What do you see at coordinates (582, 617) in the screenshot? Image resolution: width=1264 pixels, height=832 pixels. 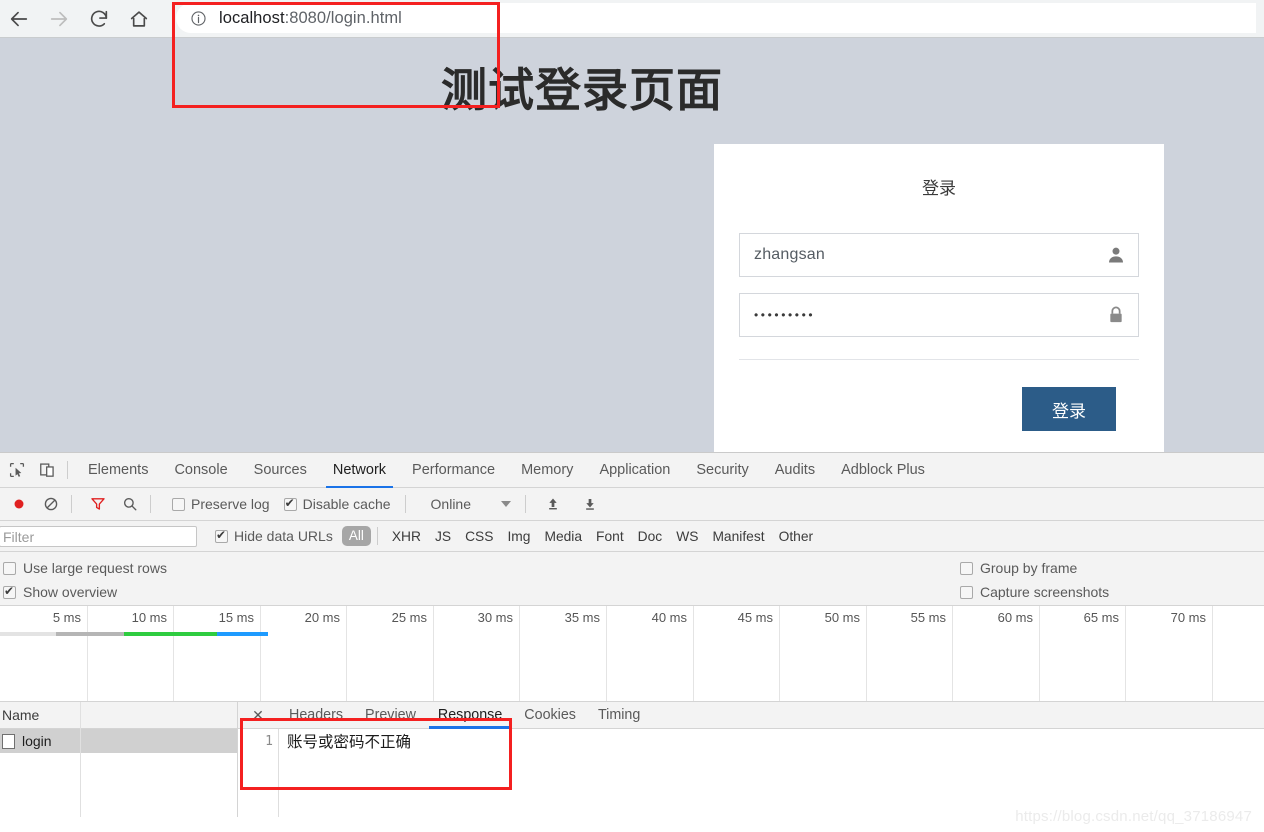 I see `timeline-tick-label: 35 ms` at bounding box center [582, 617].